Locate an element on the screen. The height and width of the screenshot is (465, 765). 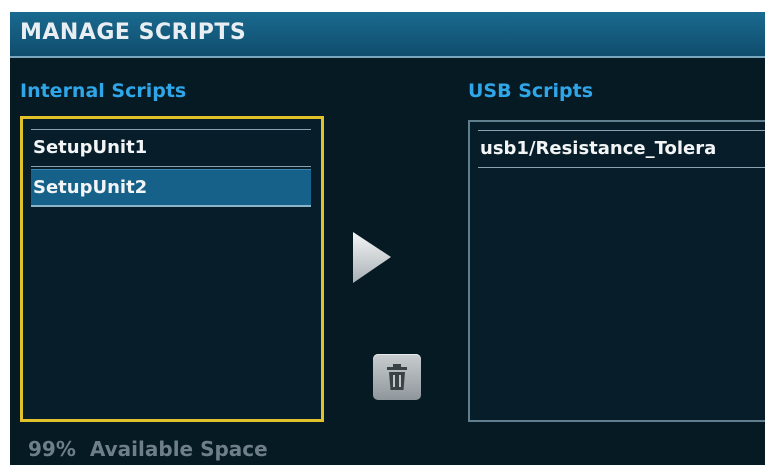
trash-icon is located at coordinates (397, 377).